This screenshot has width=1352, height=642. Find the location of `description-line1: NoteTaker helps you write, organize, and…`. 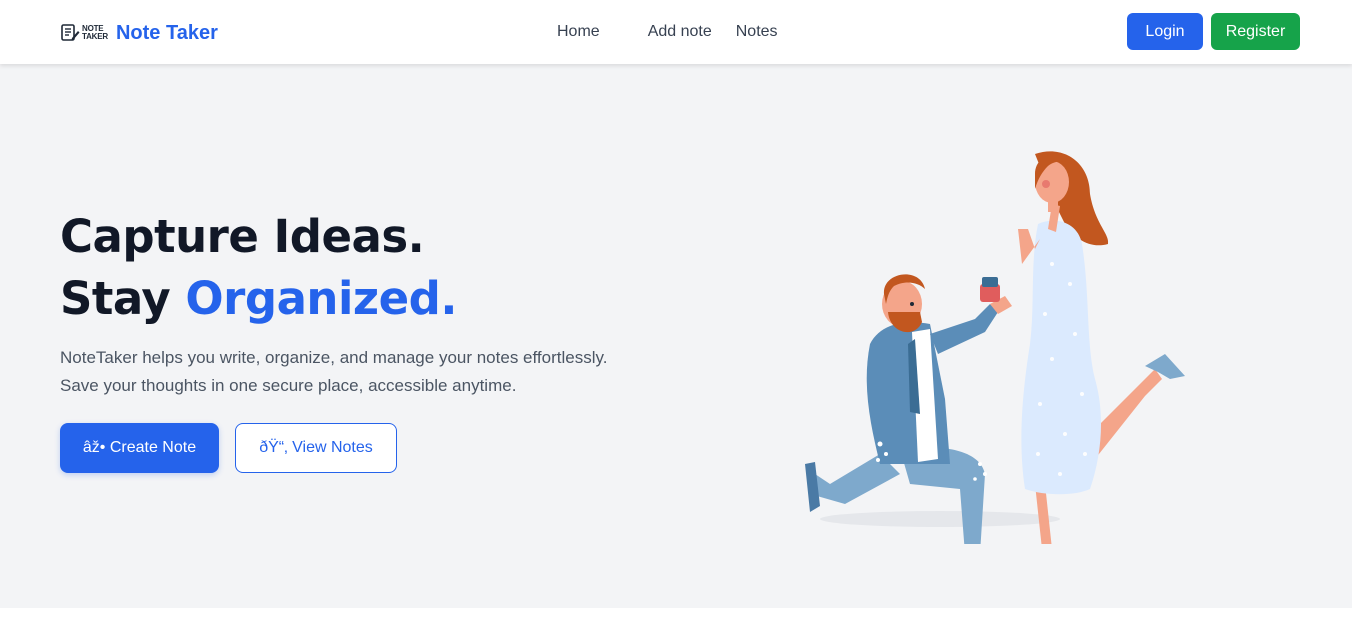

description-line1: NoteTaker helps you write, organize, and… is located at coordinates (334, 357).